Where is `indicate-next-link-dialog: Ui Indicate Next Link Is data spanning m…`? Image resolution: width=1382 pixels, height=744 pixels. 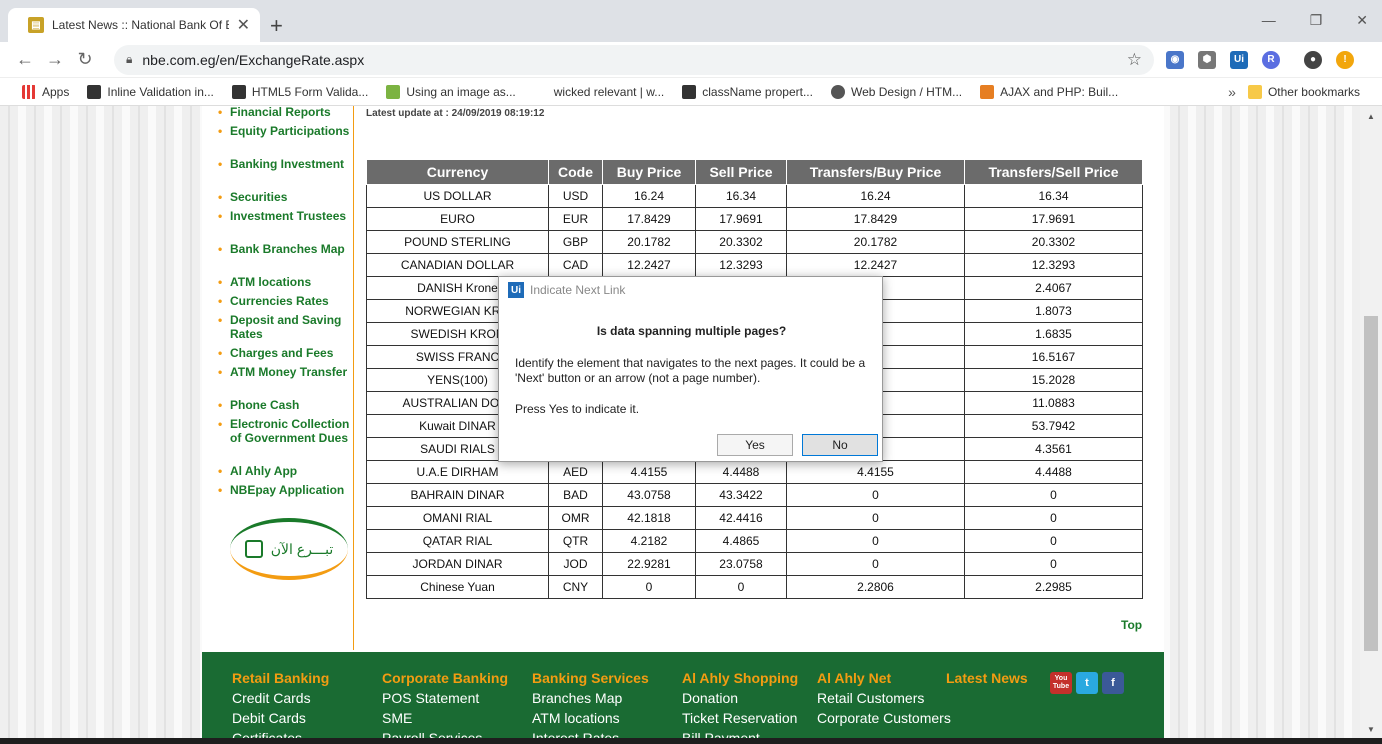 indicate-next-link-dialog: Ui Indicate Next Link Is data spanning m… is located at coordinates (690, 369).